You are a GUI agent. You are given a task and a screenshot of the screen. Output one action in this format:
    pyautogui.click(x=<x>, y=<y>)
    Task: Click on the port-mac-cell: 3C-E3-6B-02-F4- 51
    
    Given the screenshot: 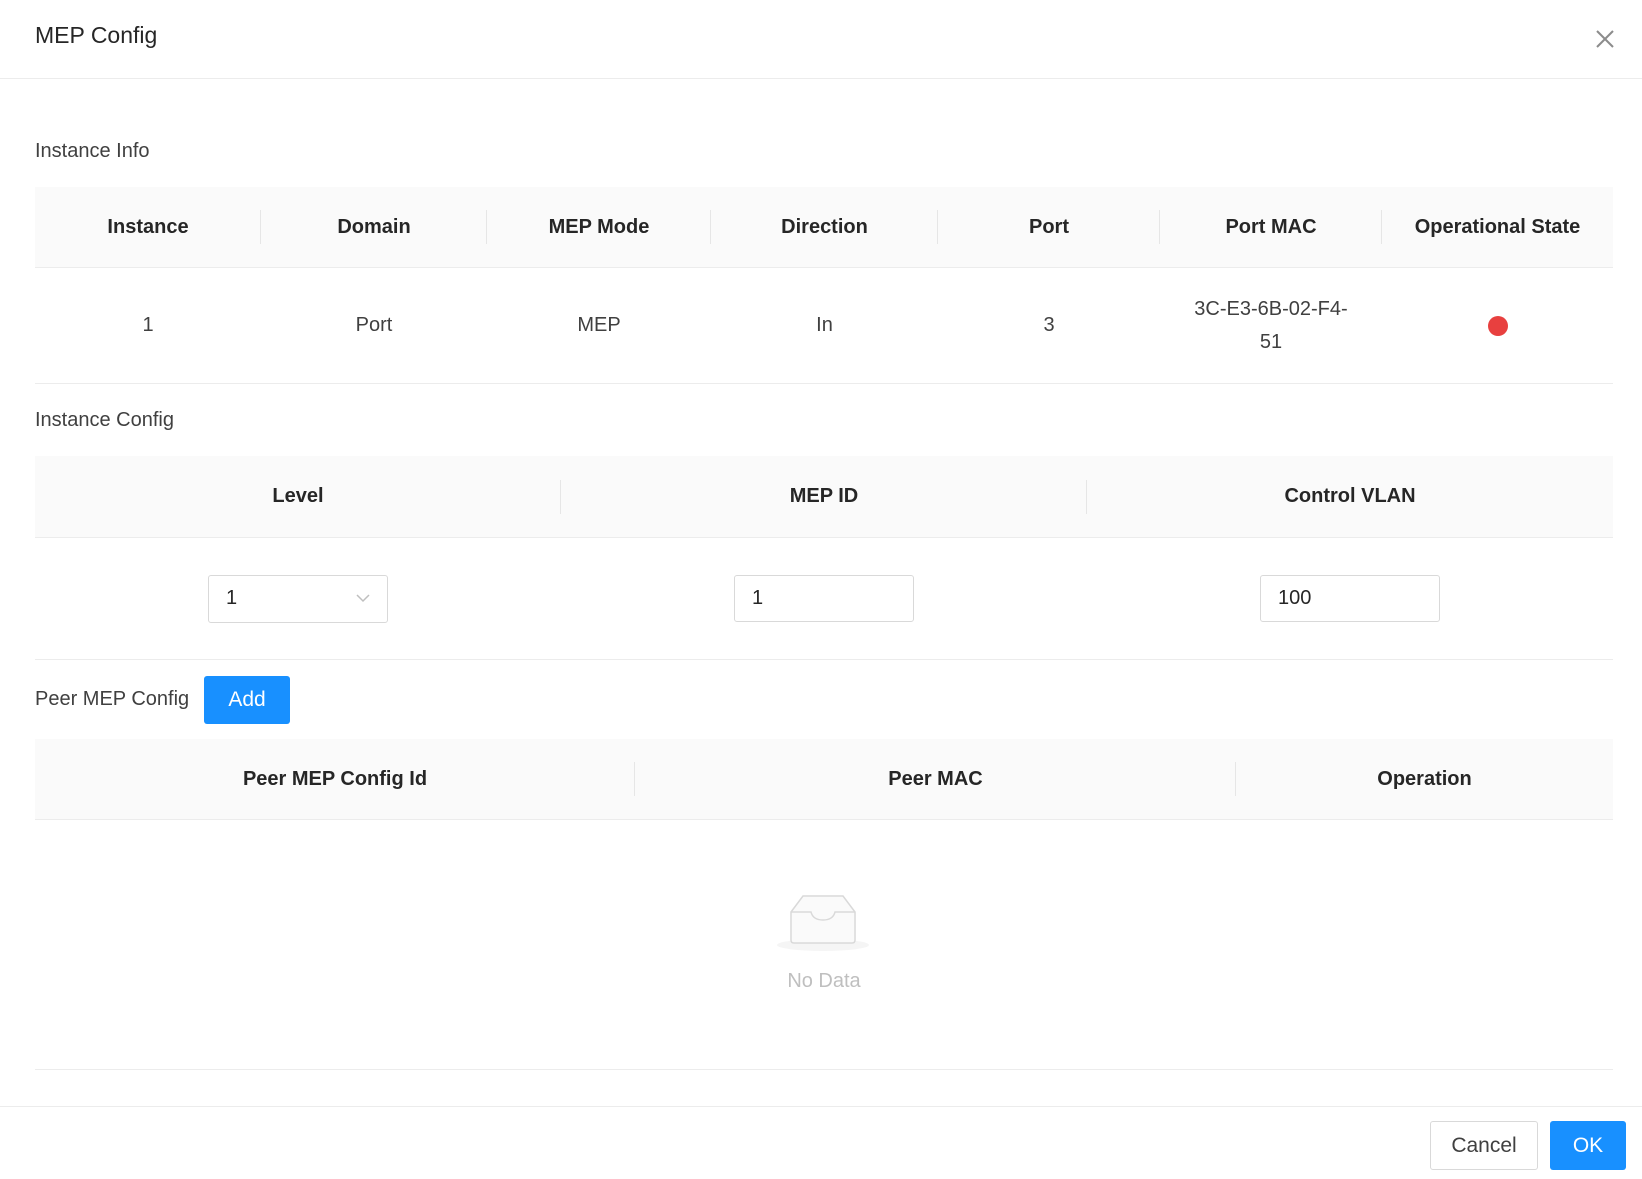 What is the action you would take?
    pyautogui.click(x=1271, y=325)
    